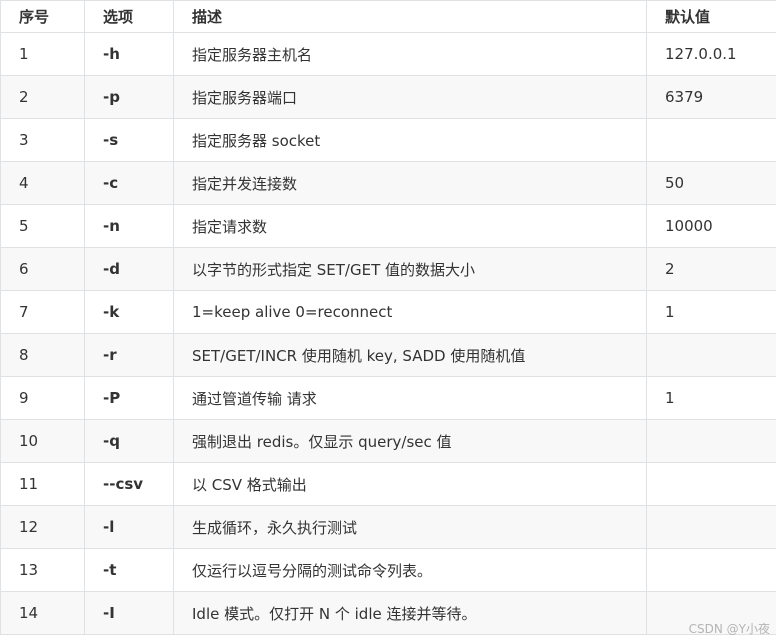  I want to click on cell-index: 13, so click(42, 570).